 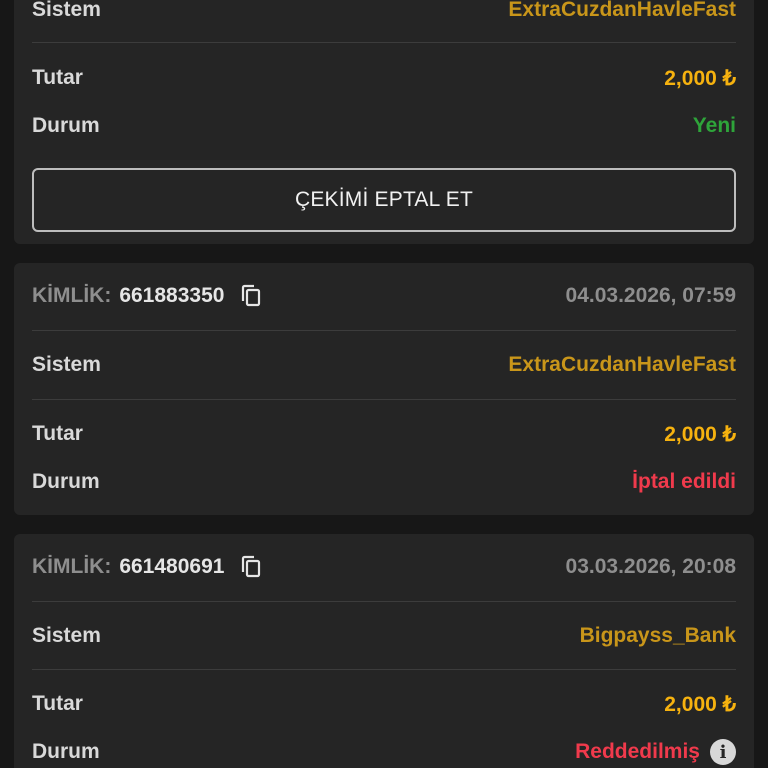 What do you see at coordinates (172, 566) in the screenshot?
I see `id-value: 661480691` at bounding box center [172, 566].